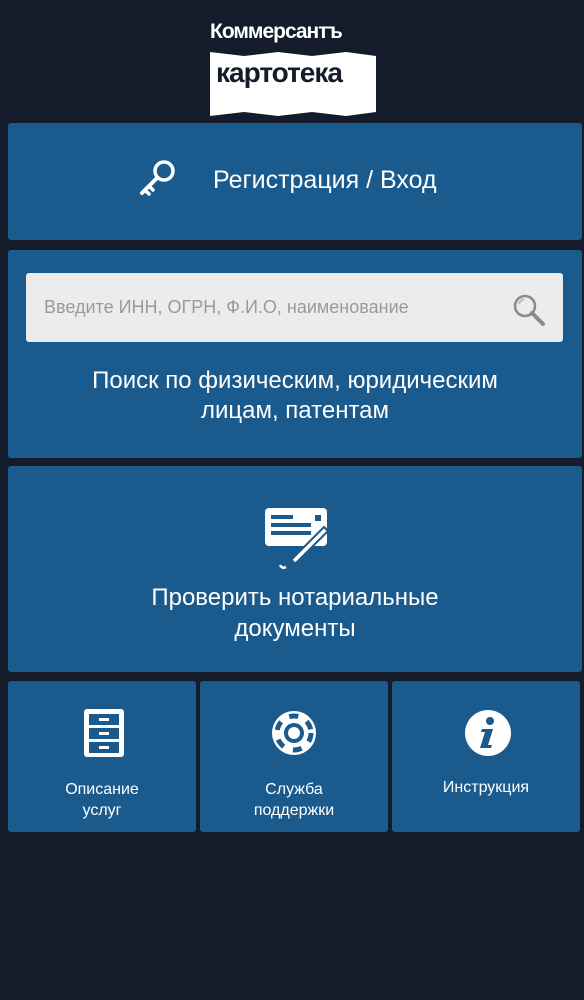  What do you see at coordinates (294, 756) in the screenshot?
I see `support-service-button: Служба поддержки` at bounding box center [294, 756].